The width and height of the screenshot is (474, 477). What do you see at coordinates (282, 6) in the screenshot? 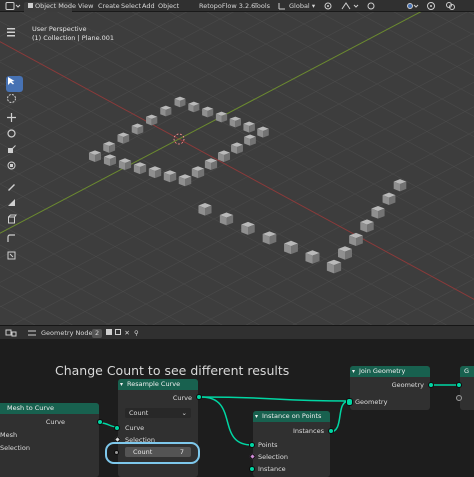
I see `transform-orientation-icon` at bounding box center [282, 6].